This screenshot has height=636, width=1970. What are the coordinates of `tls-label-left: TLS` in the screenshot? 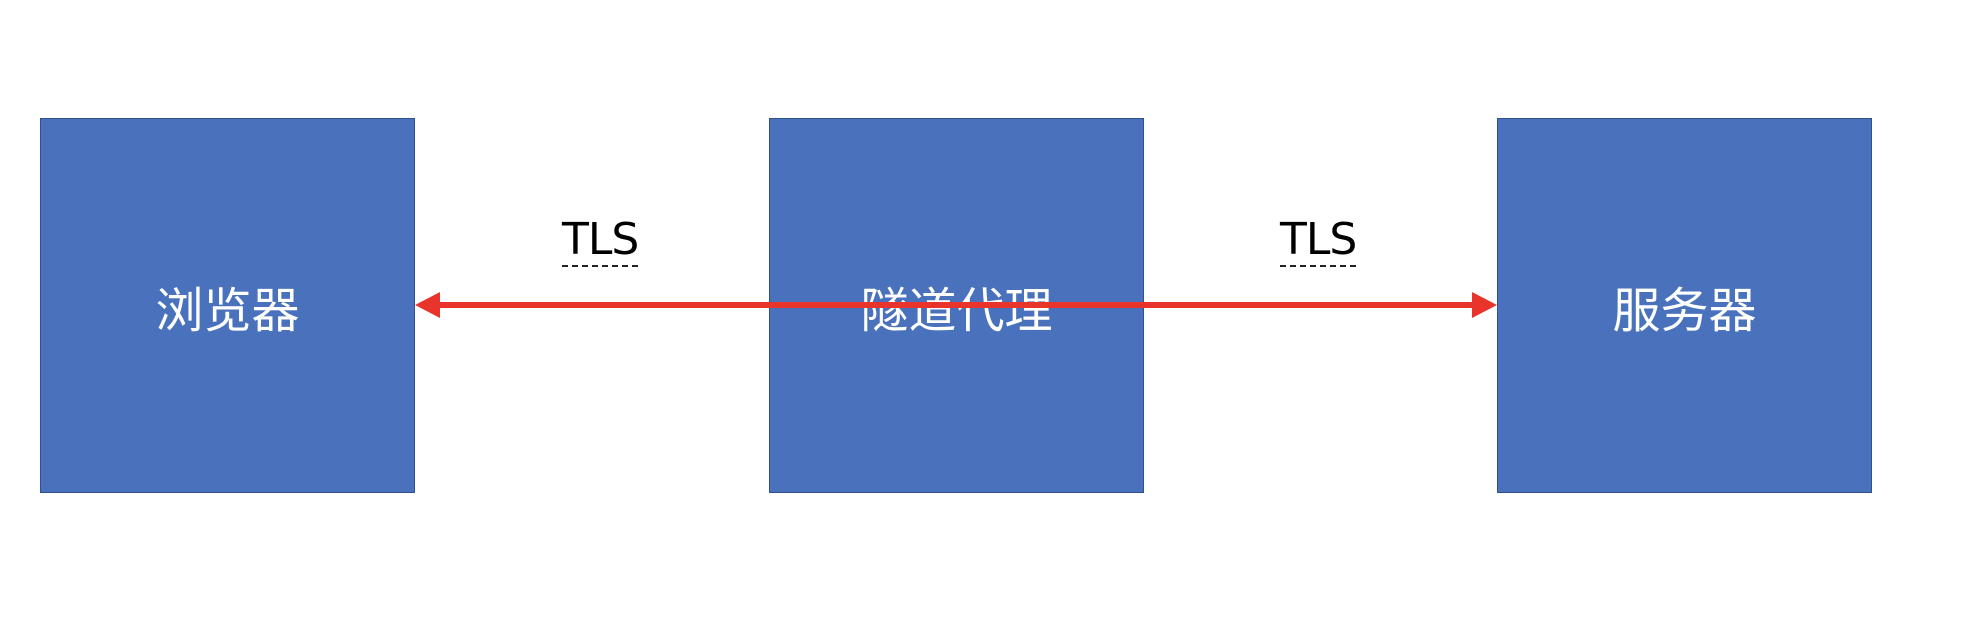 It's located at (600, 240).